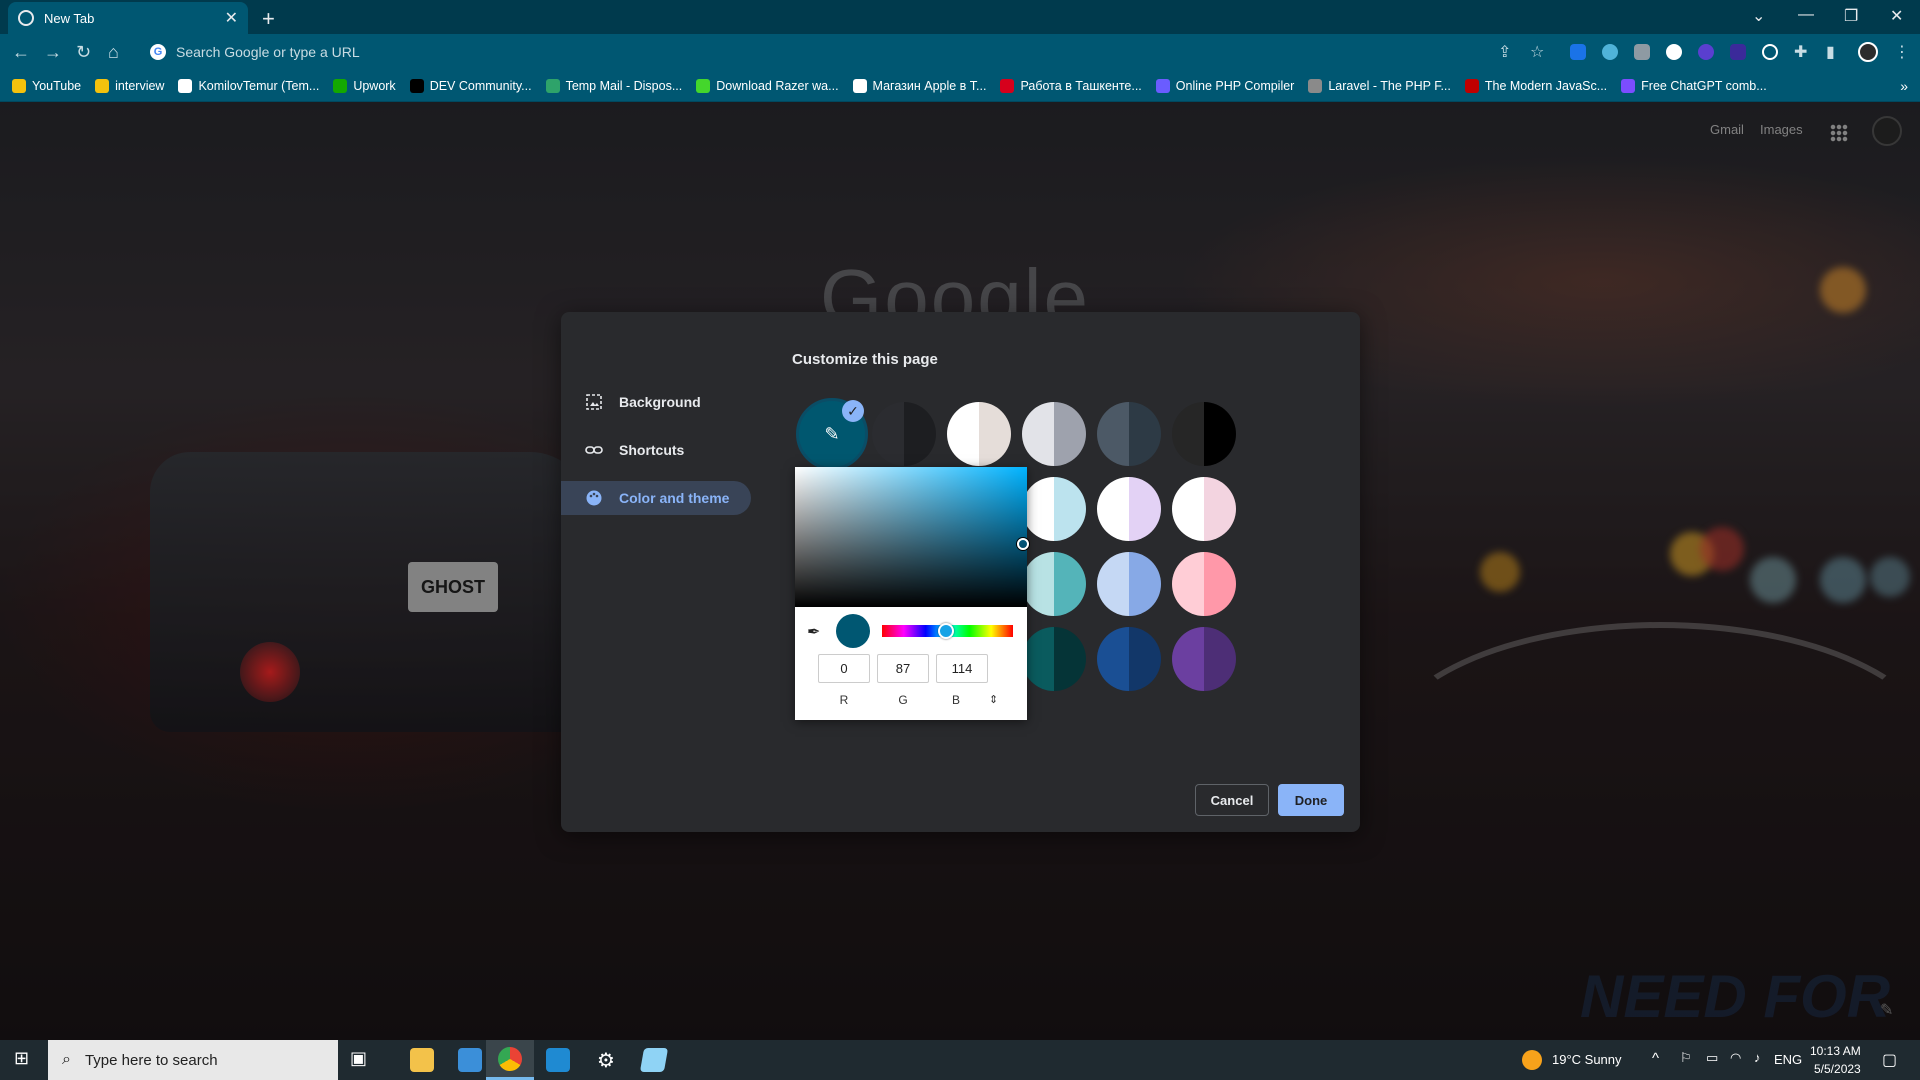 The height and width of the screenshot is (1080, 1920). I want to click on cancel-button: Cancel, so click(1232, 800).